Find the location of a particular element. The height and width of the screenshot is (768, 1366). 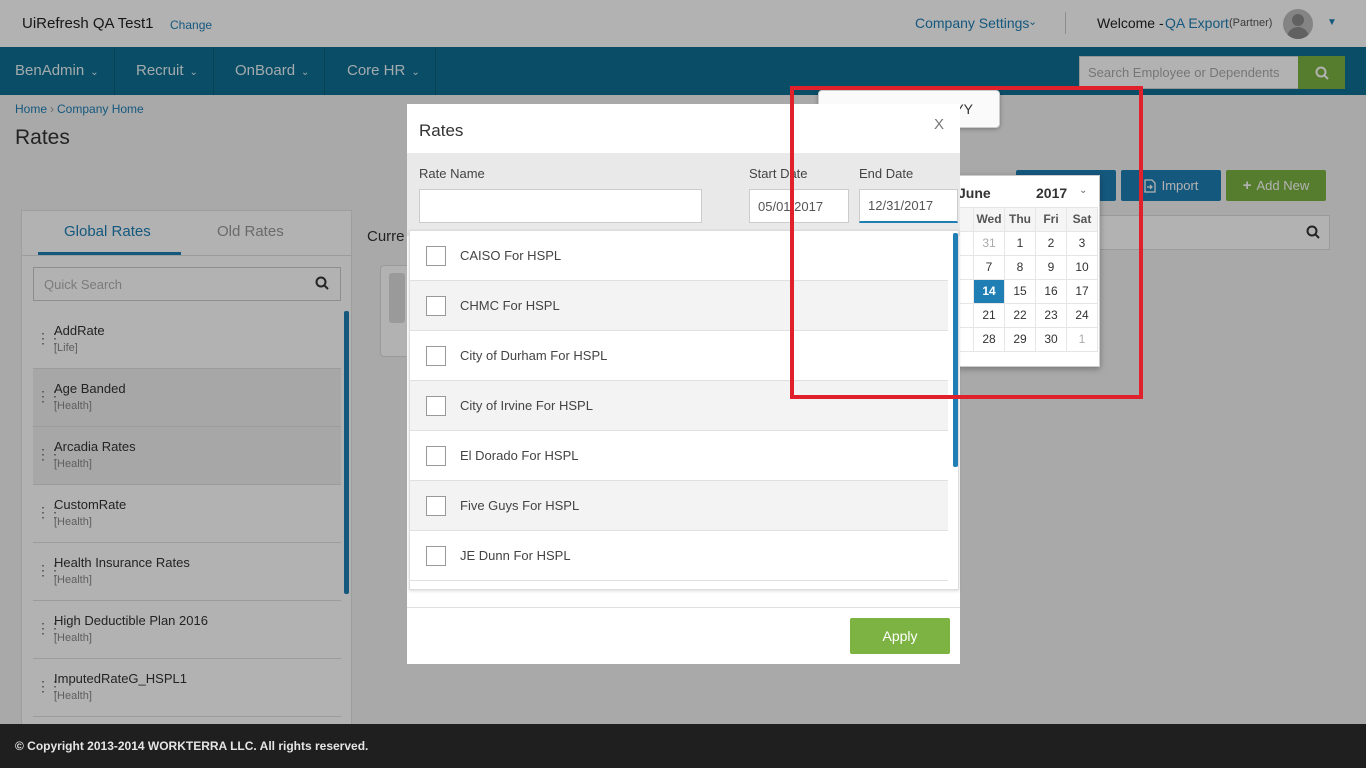

modal-title: Rates is located at coordinates (441, 130).